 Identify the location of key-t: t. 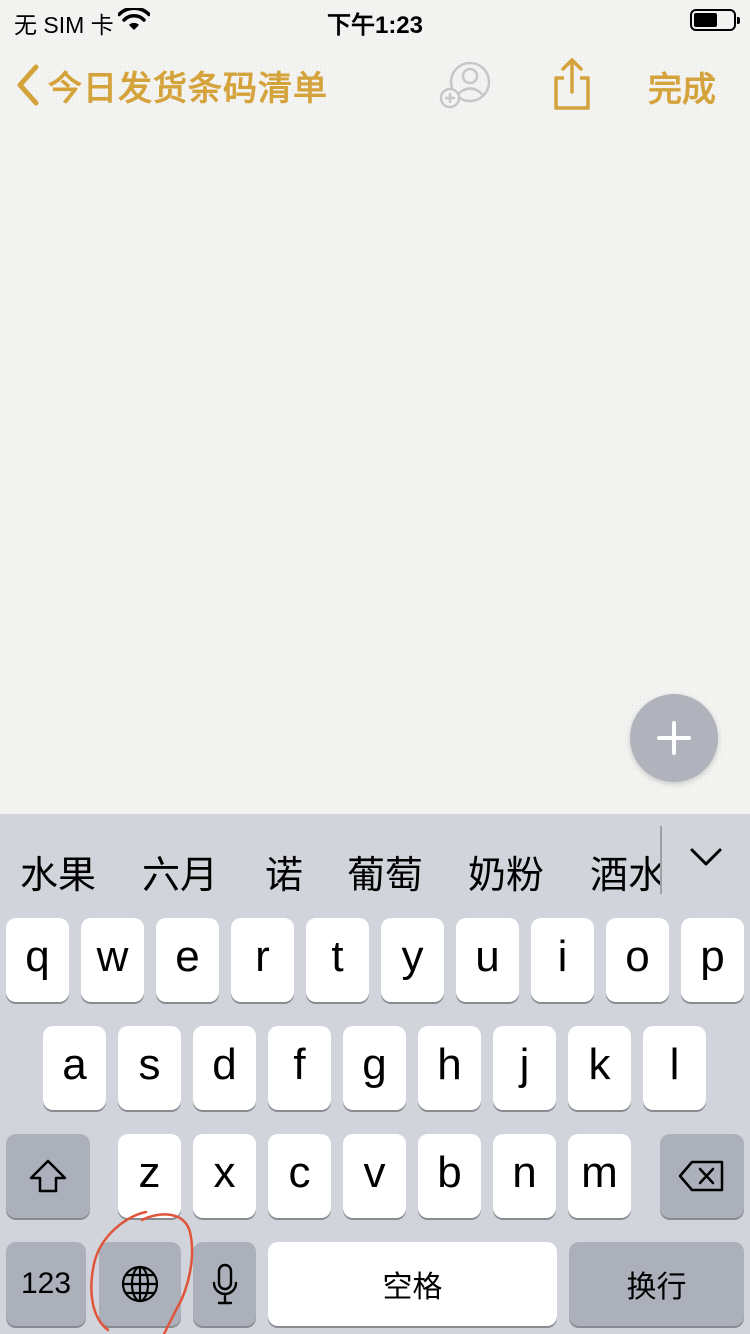
(337, 960).